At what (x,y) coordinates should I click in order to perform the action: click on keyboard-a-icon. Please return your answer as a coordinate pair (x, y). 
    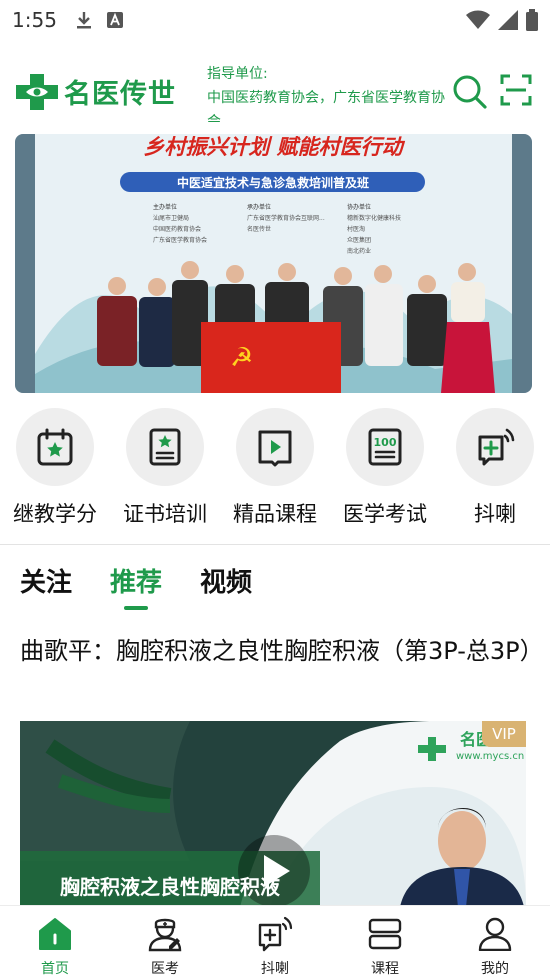
    Looking at the image, I should click on (114, 20).